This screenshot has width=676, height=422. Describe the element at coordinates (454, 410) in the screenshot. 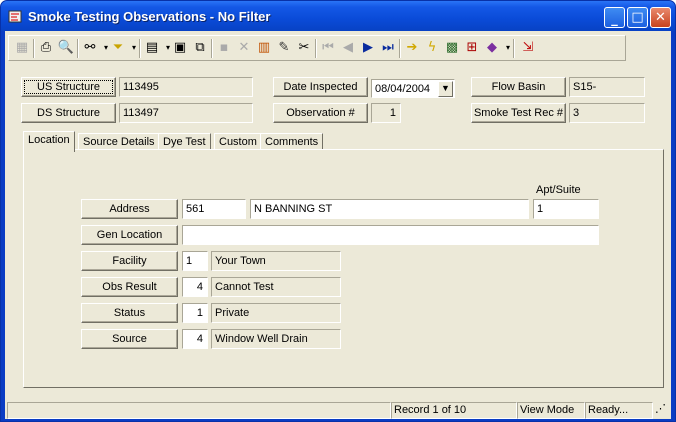

I see `record-count: Record 1 of 10` at that location.